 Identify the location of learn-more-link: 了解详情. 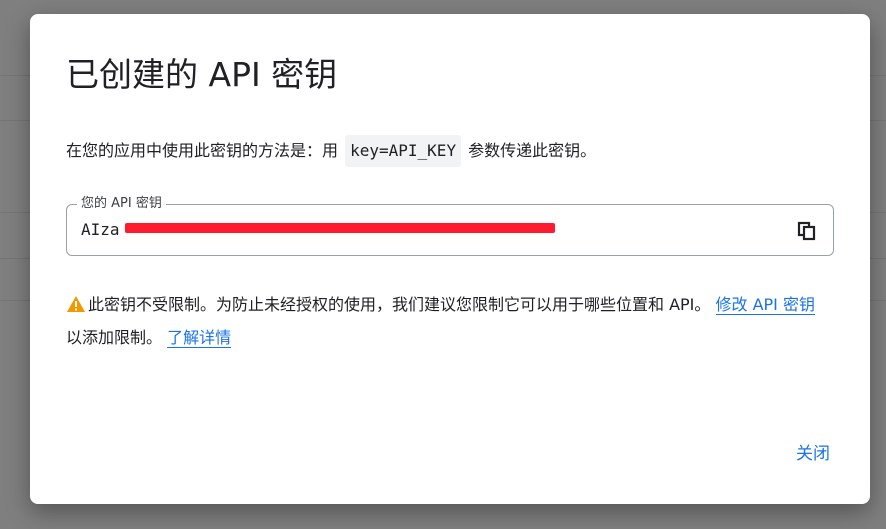
(199, 338).